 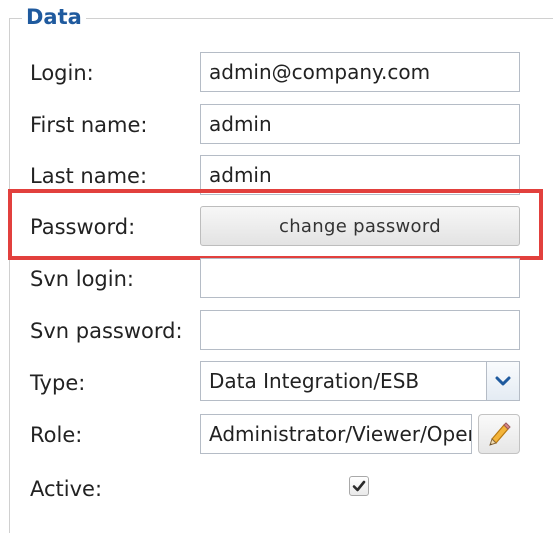 What do you see at coordinates (89, 176) in the screenshot?
I see `last-name-label: Last name:` at bounding box center [89, 176].